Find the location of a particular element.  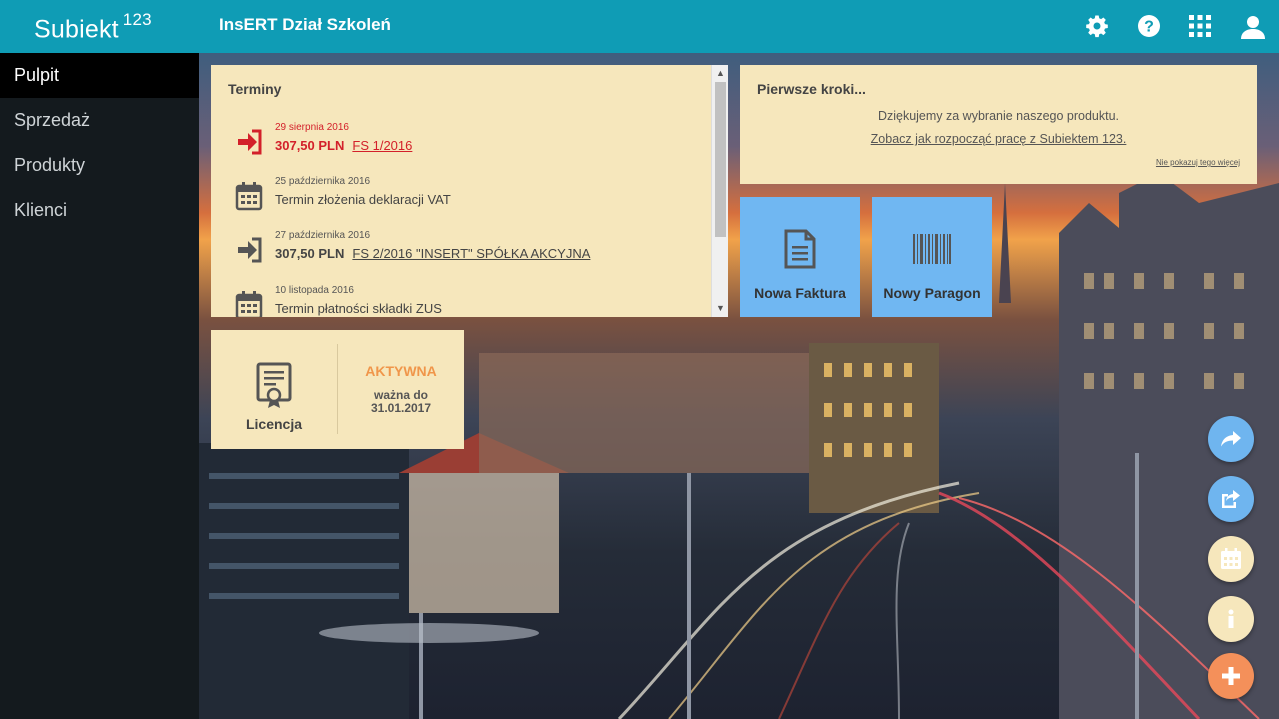

term-date: 27 października 2016 is located at coordinates (323, 235).